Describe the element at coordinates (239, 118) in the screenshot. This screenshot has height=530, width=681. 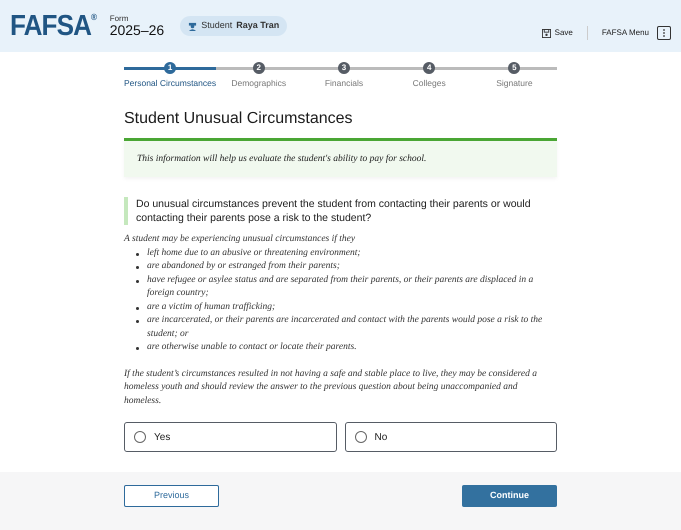
I see `page-title: Student Unusual Circumstances` at that location.